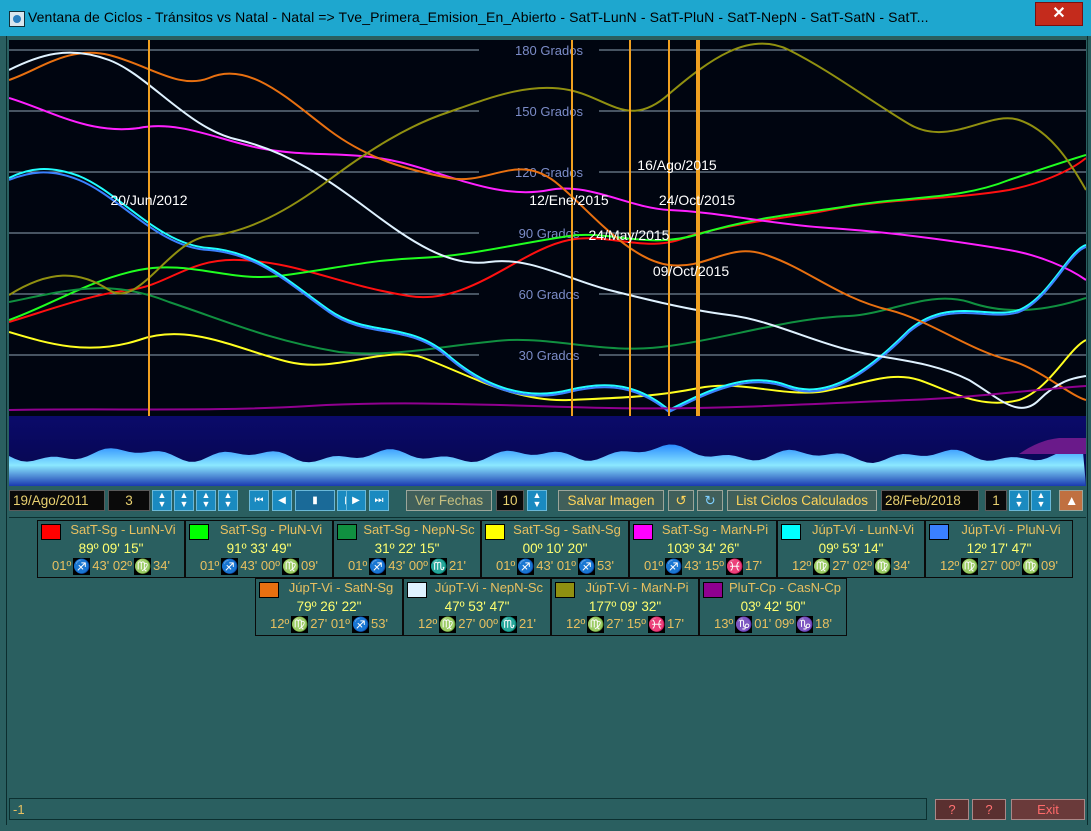 Image resolution: width=1091 pixels, height=831 pixels. What do you see at coordinates (862, 565) in the screenshot?
I see `position-degree: 02º` at bounding box center [862, 565].